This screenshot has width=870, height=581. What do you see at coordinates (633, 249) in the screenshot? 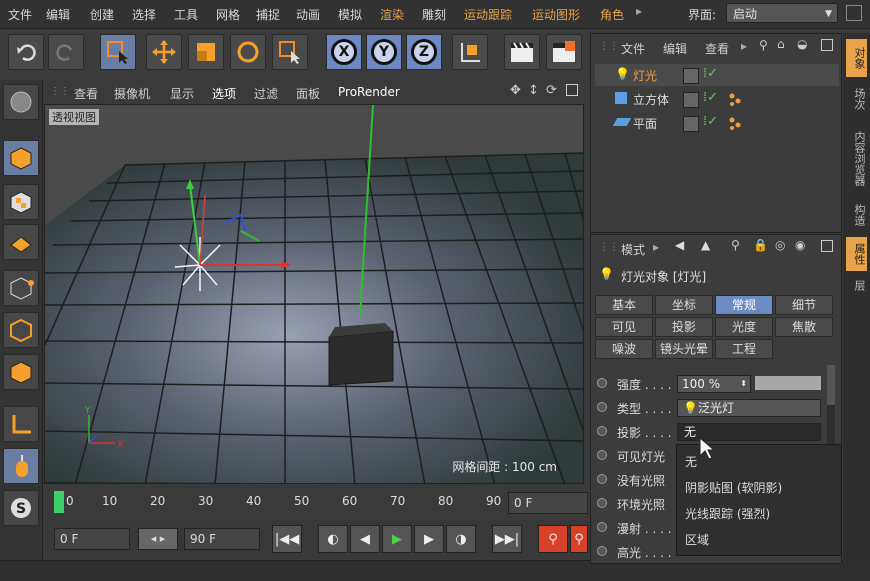
I see `attributes-mode-menu: 模式` at bounding box center [633, 249].